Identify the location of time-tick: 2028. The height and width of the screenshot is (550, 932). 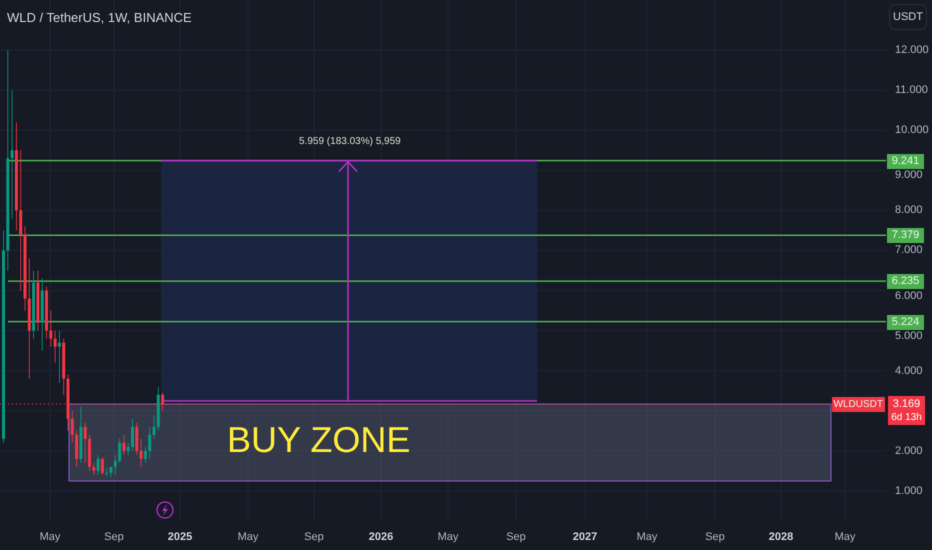
(781, 537).